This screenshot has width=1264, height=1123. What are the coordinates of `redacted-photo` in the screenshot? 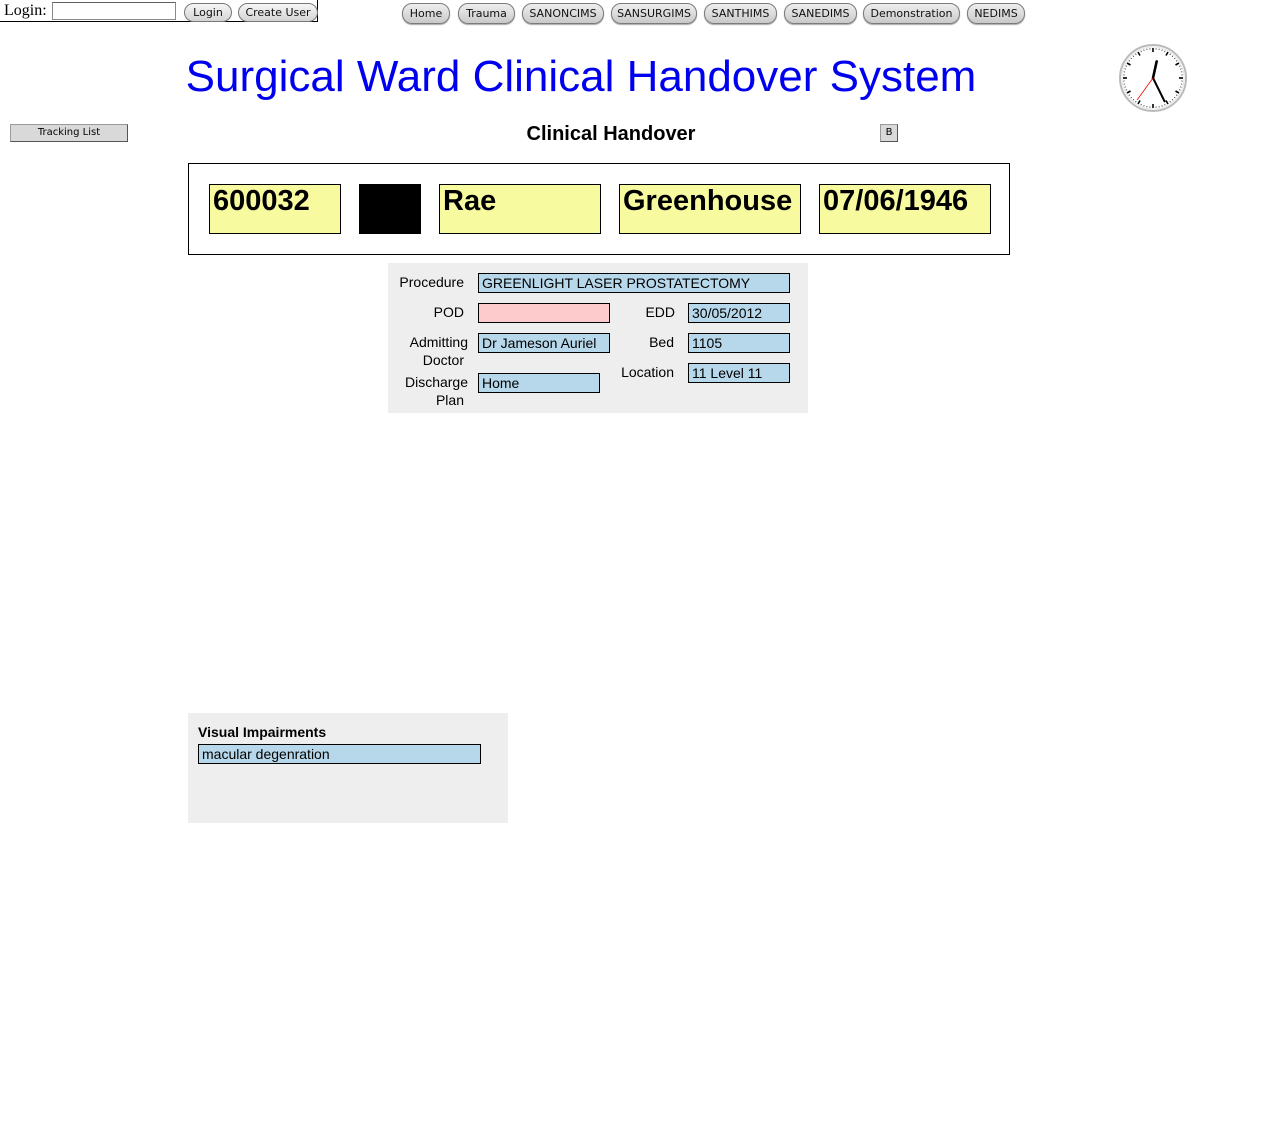 It's located at (390, 209).